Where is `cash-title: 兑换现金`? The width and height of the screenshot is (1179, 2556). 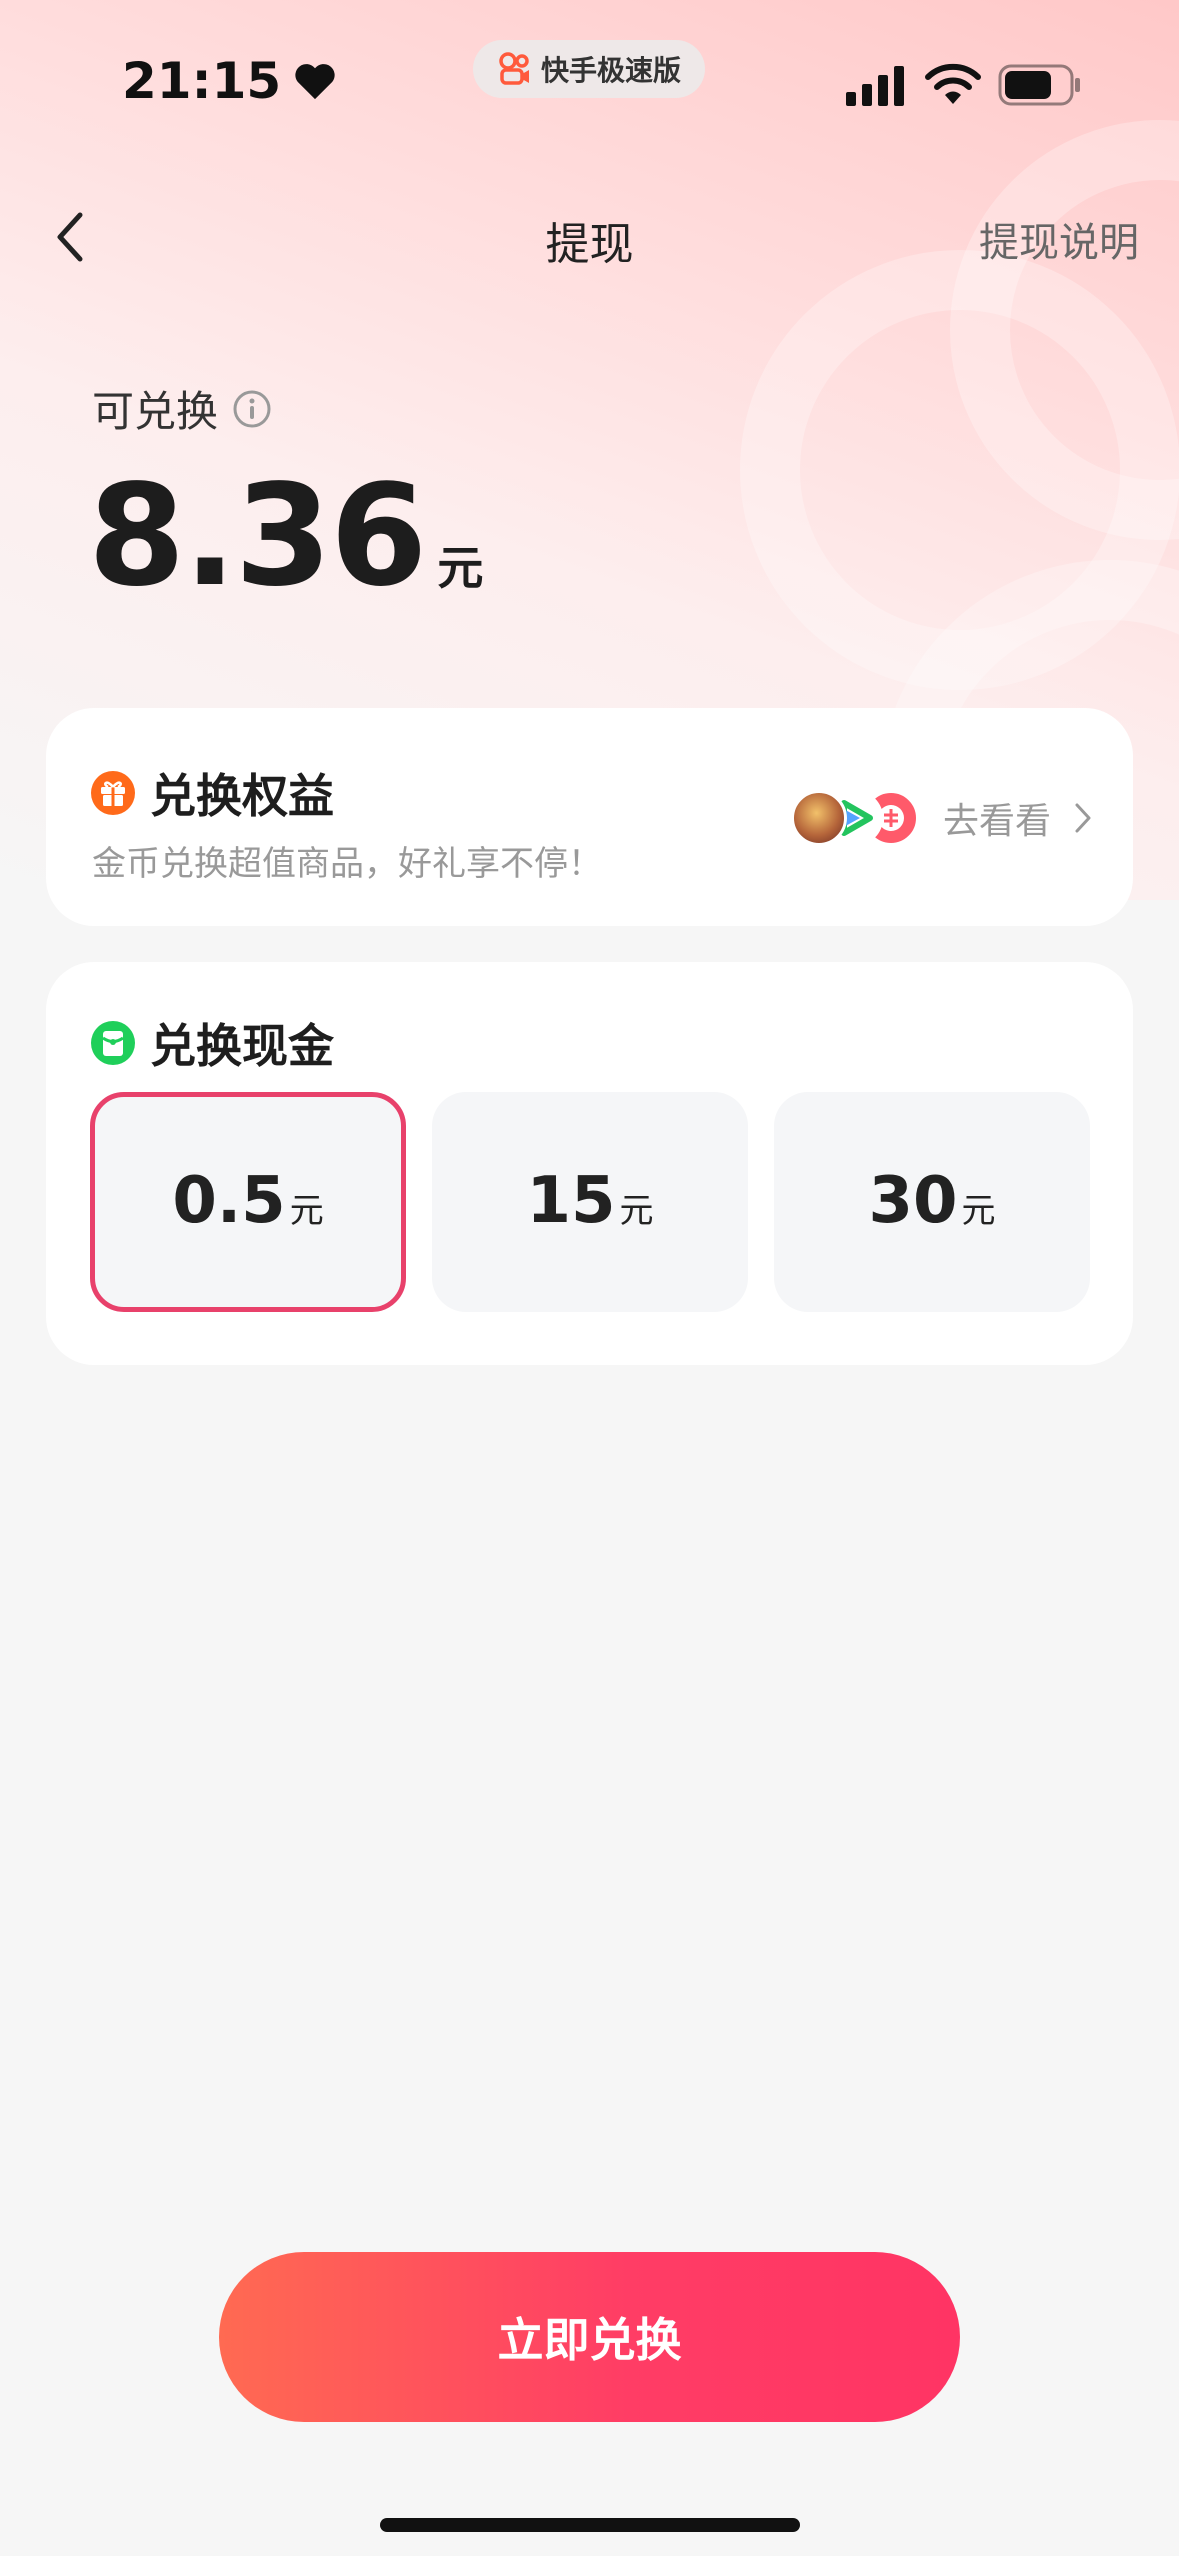 cash-title: 兑换现金 is located at coordinates (212, 1043).